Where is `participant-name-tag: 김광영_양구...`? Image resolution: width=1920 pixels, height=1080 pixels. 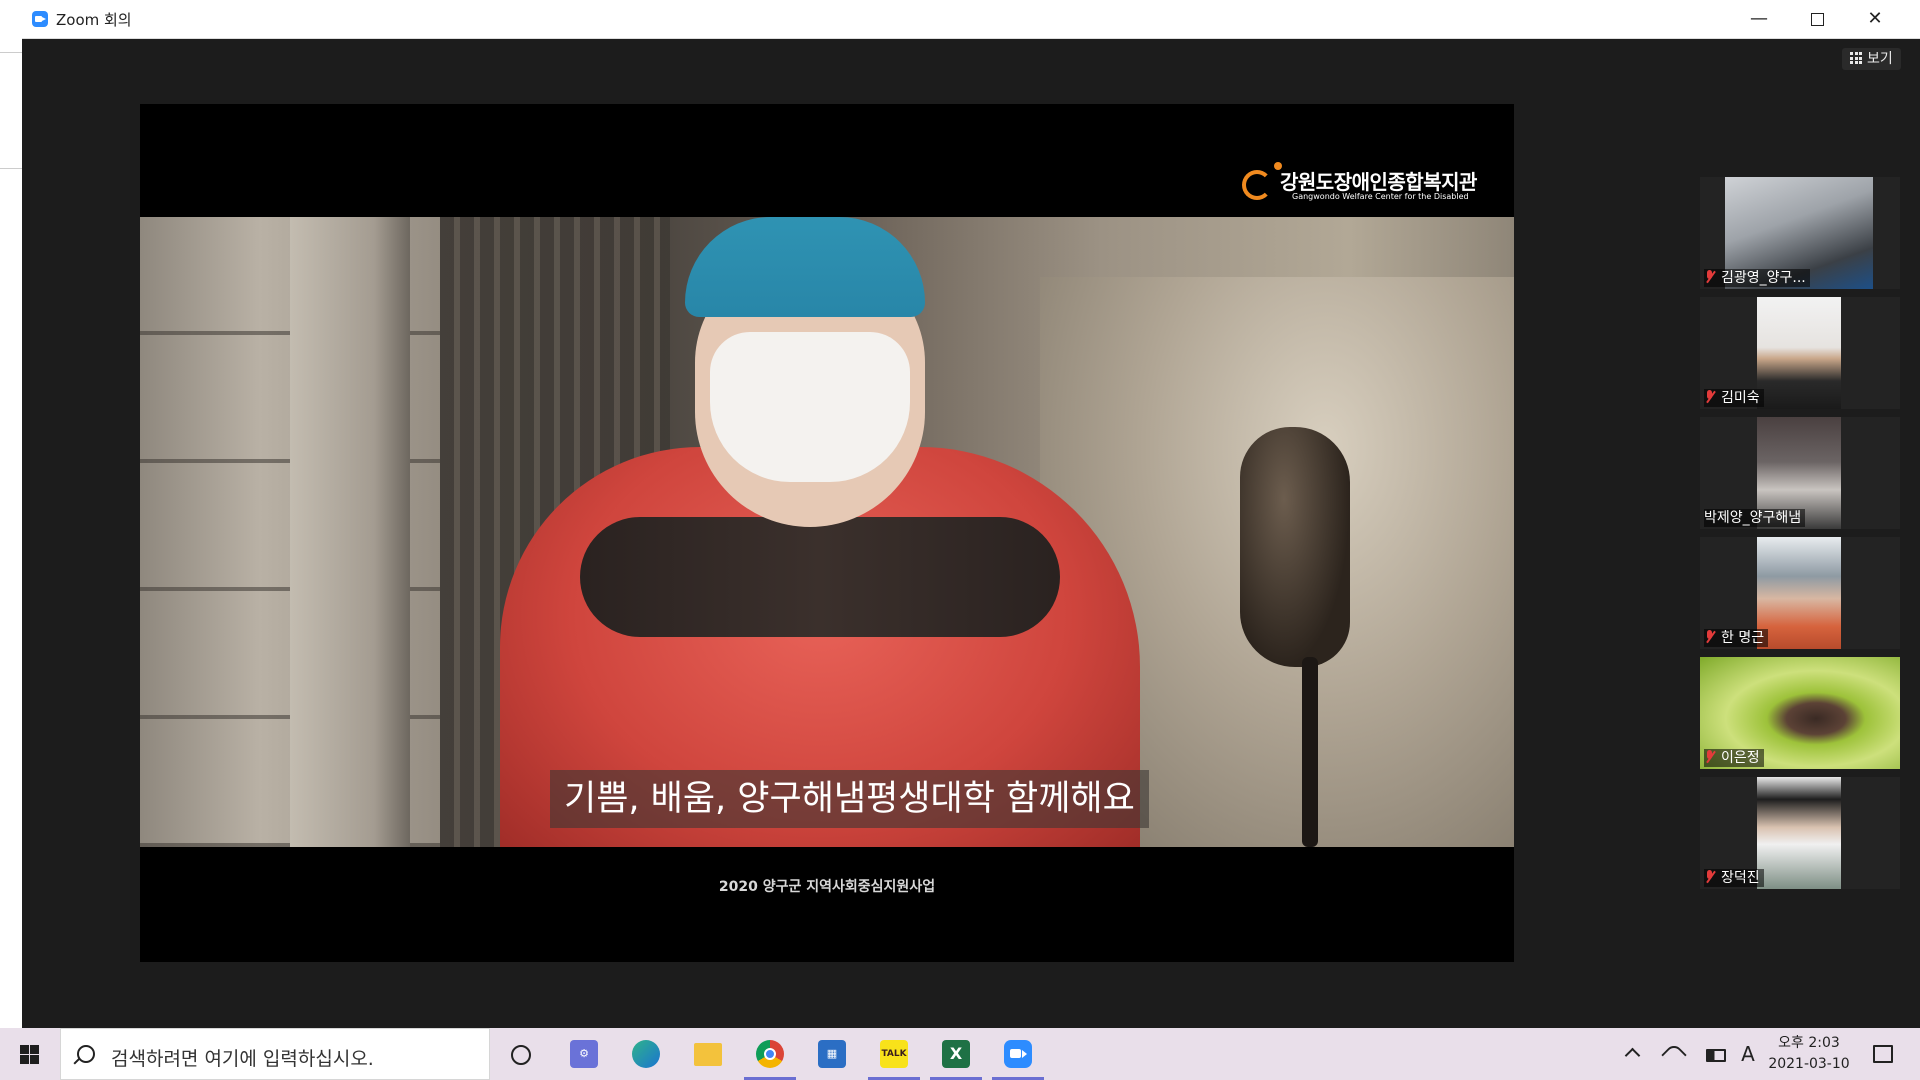 participant-name-tag: 김광영_양구... is located at coordinates (1757, 278).